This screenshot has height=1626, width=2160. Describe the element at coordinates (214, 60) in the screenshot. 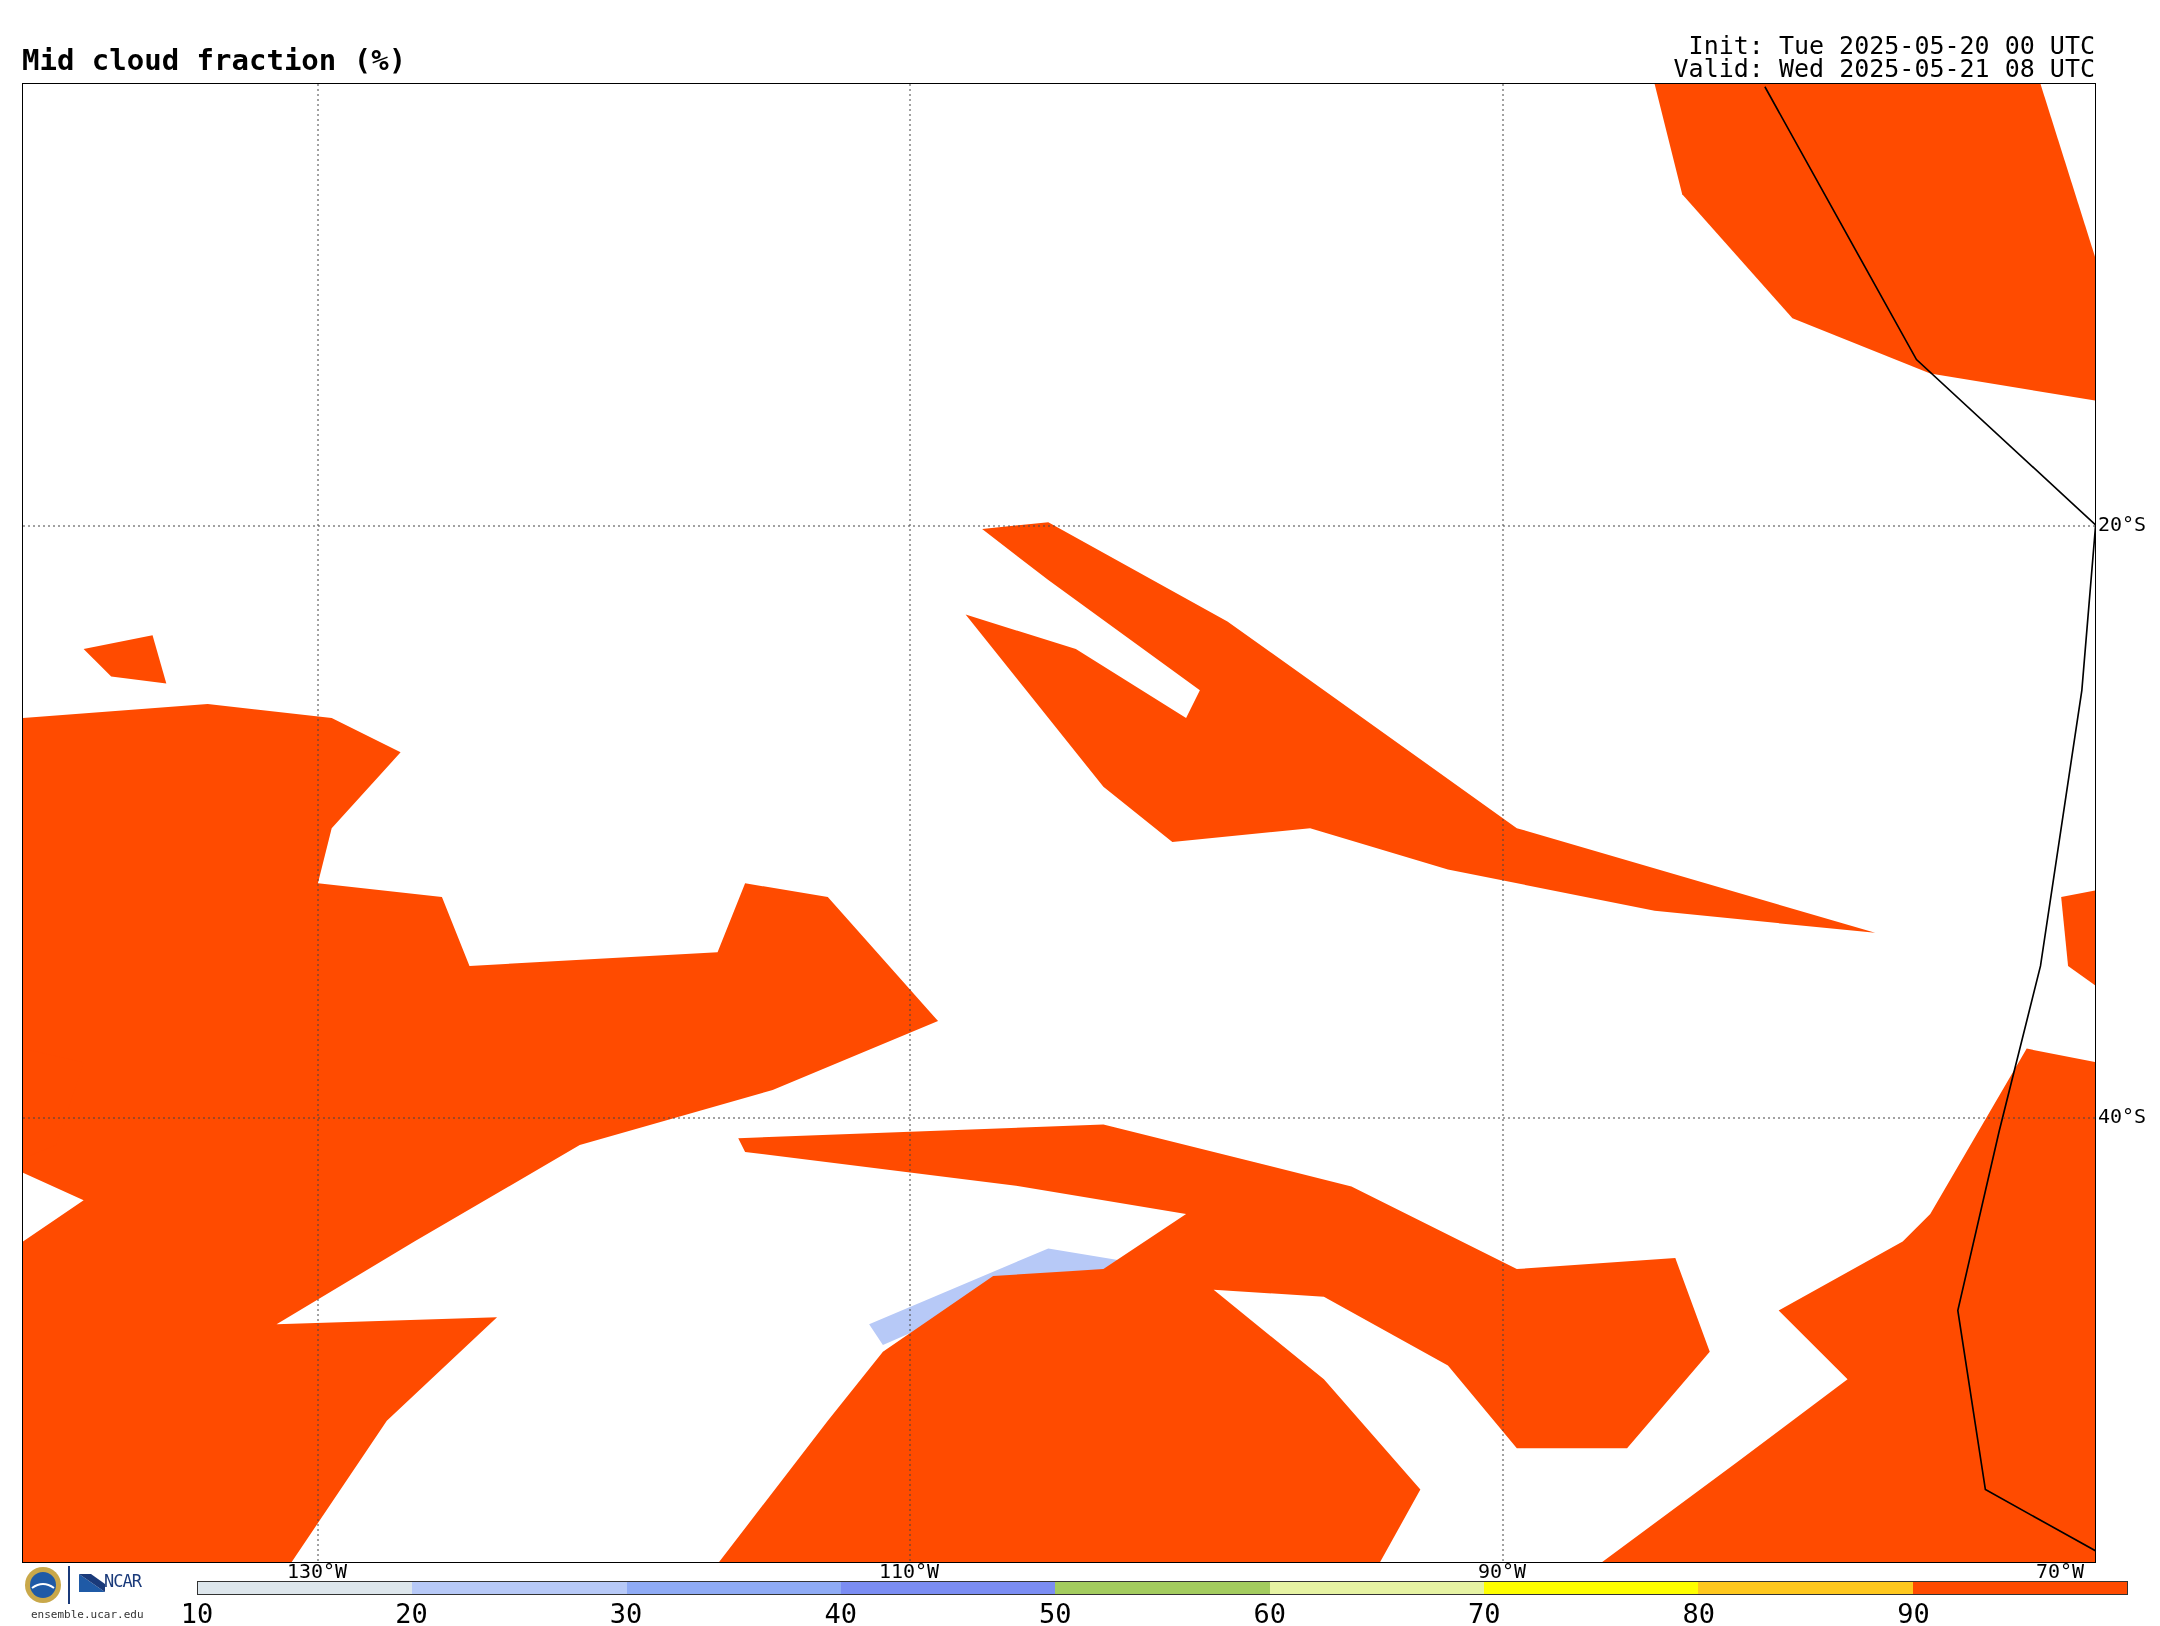

I see `chart-title: Mid cloud fraction (%)` at that location.